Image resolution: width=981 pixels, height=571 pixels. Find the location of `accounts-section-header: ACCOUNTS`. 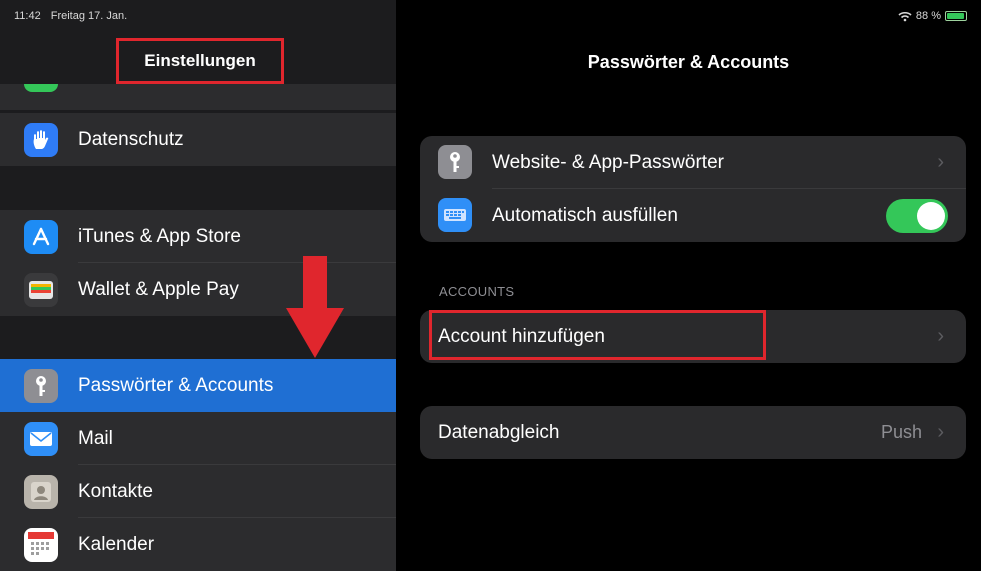

accounts-section-header: ACCOUNTS is located at coordinates (477, 291).